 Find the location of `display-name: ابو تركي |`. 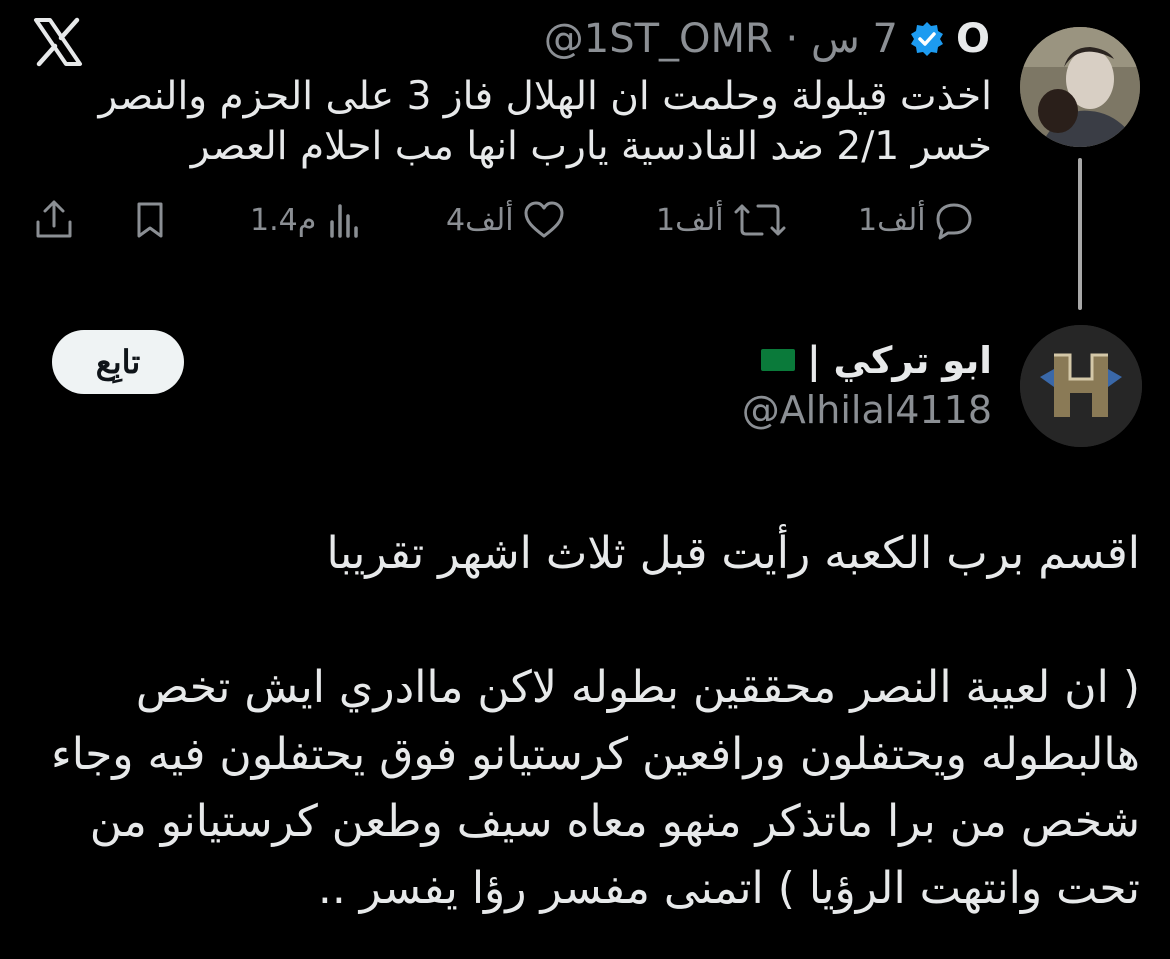

display-name: ابو تركي | is located at coordinates (899, 360).